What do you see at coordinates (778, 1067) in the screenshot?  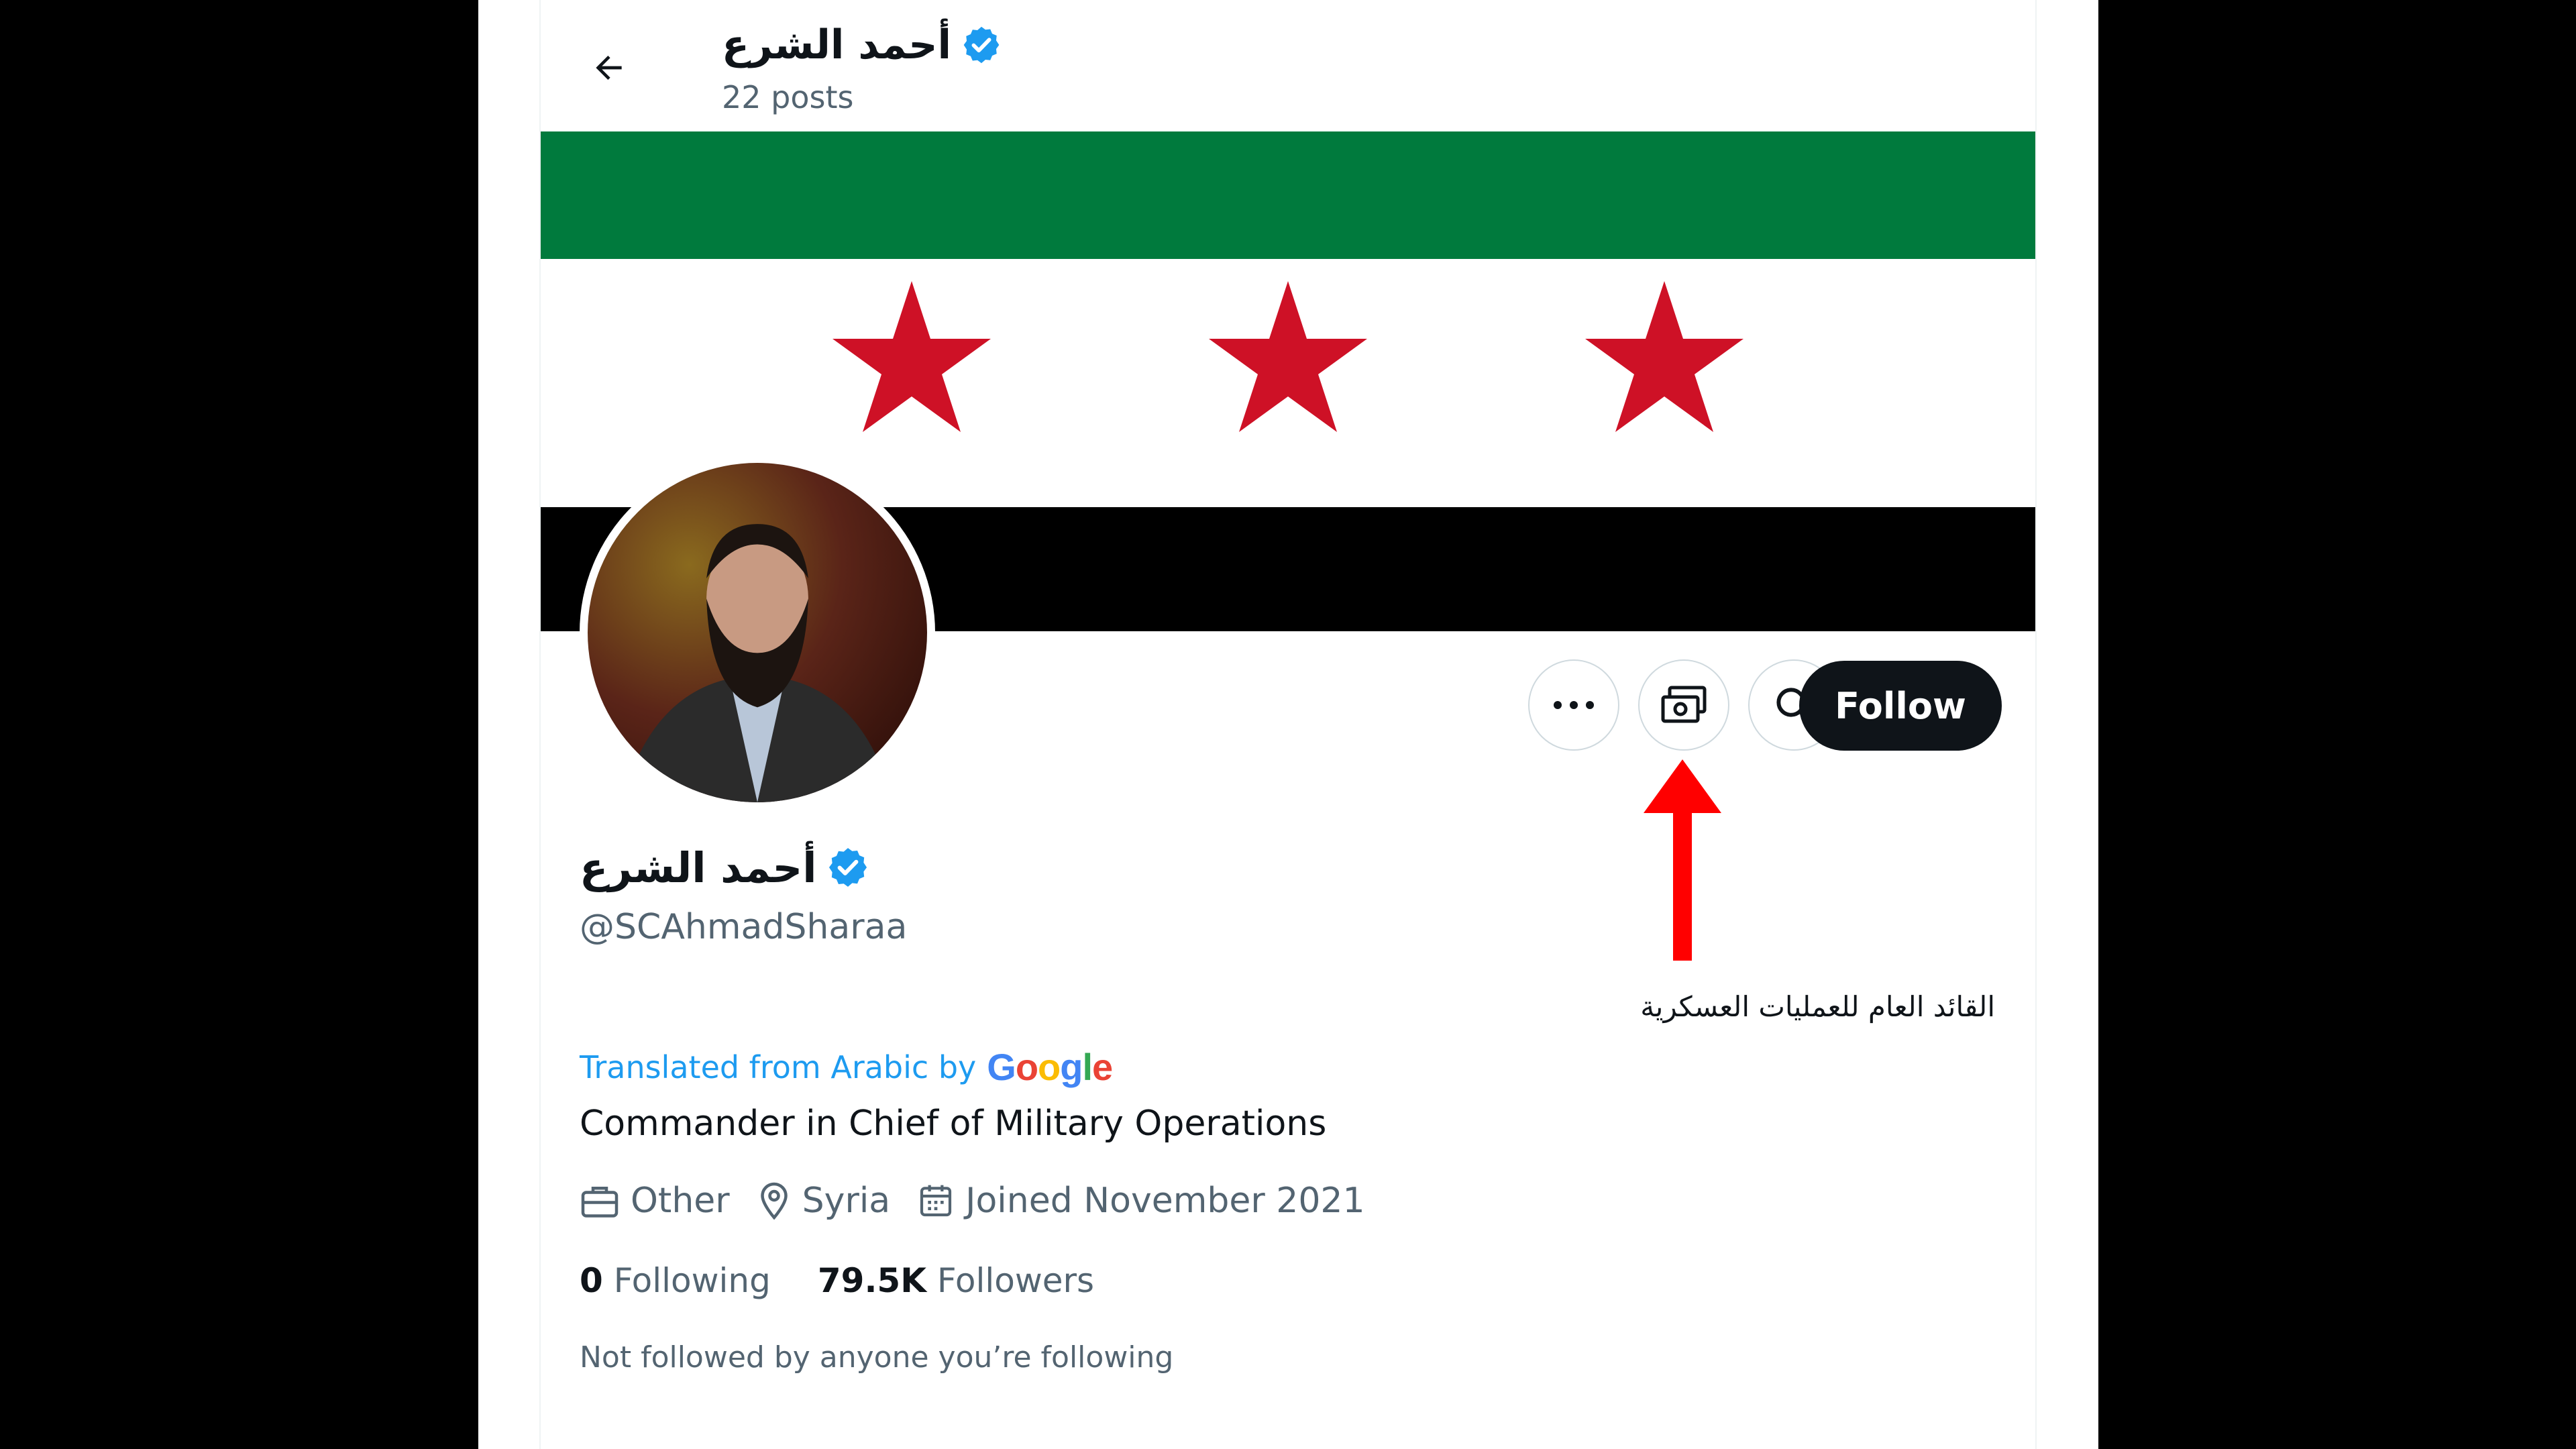 I see `translated-label: Translated from Arabic by` at bounding box center [778, 1067].